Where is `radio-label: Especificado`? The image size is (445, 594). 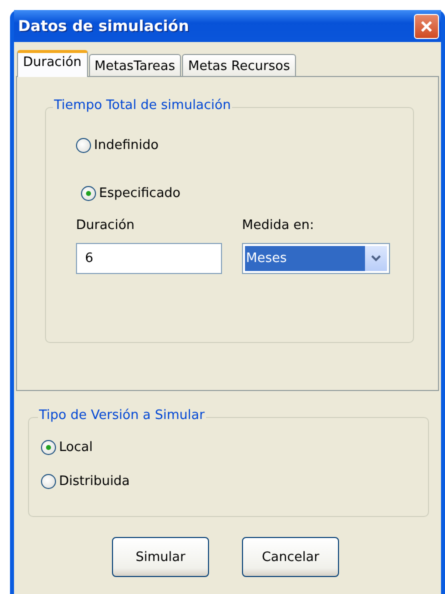 radio-label: Especificado is located at coordinates (140, 193).